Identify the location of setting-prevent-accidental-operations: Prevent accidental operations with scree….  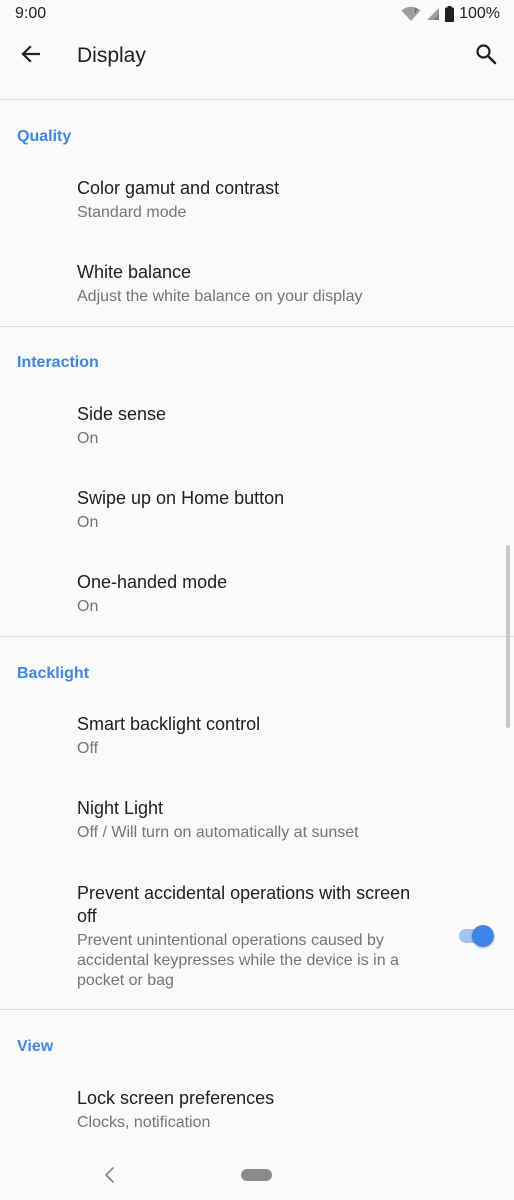
(252, 936).